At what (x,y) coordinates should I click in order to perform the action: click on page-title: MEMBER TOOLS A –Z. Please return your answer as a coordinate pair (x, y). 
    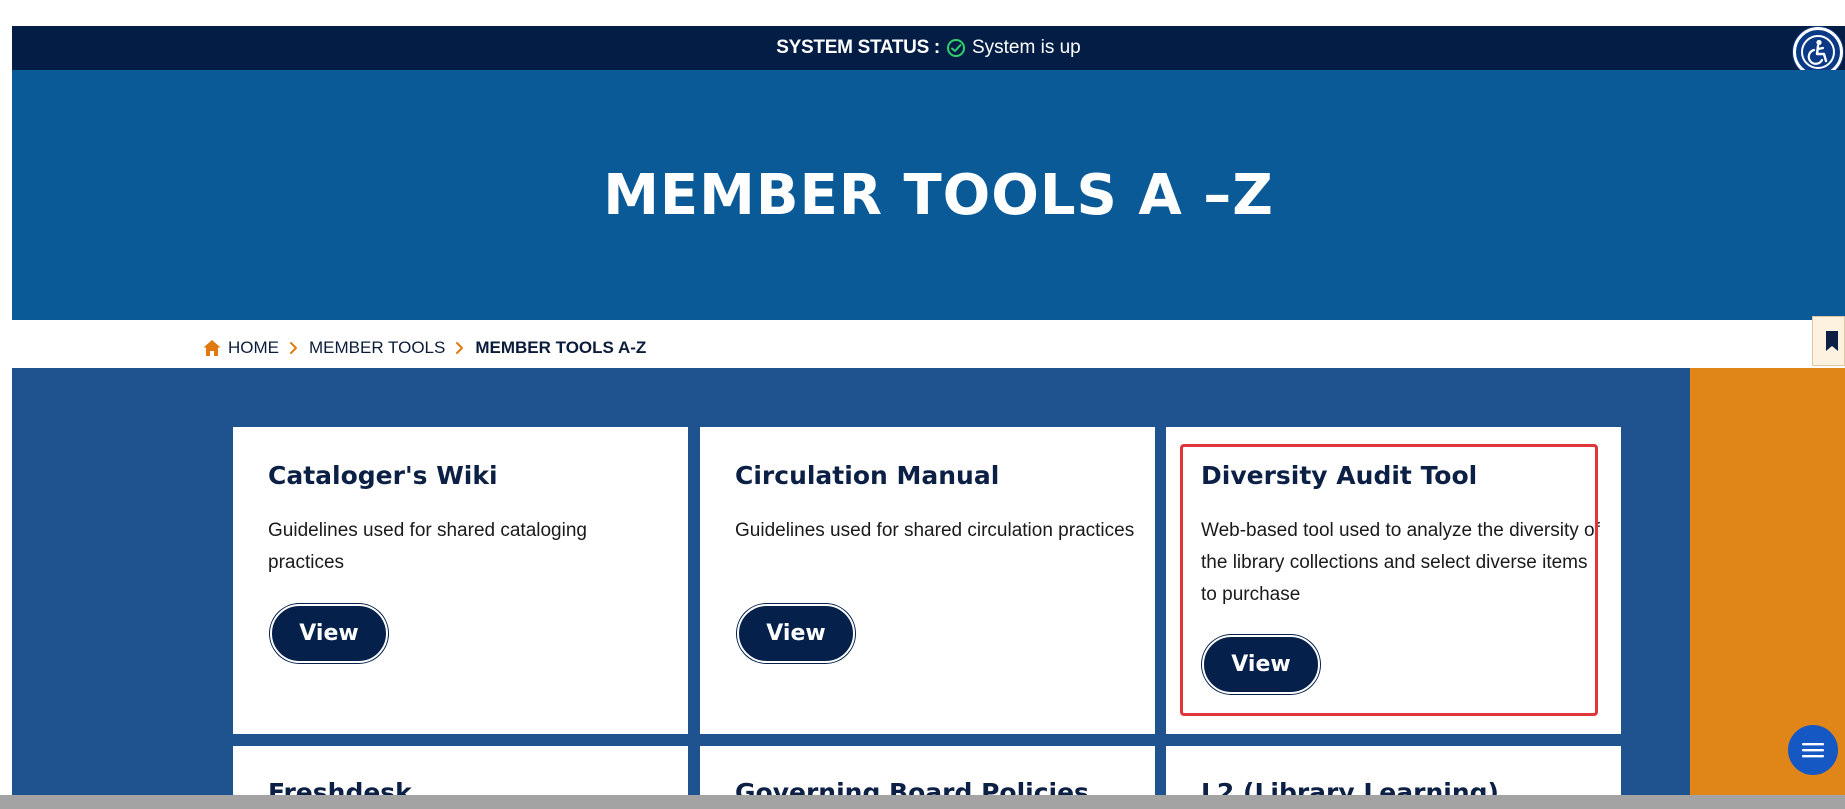
    Looking at the image, I should click on (938, 195).